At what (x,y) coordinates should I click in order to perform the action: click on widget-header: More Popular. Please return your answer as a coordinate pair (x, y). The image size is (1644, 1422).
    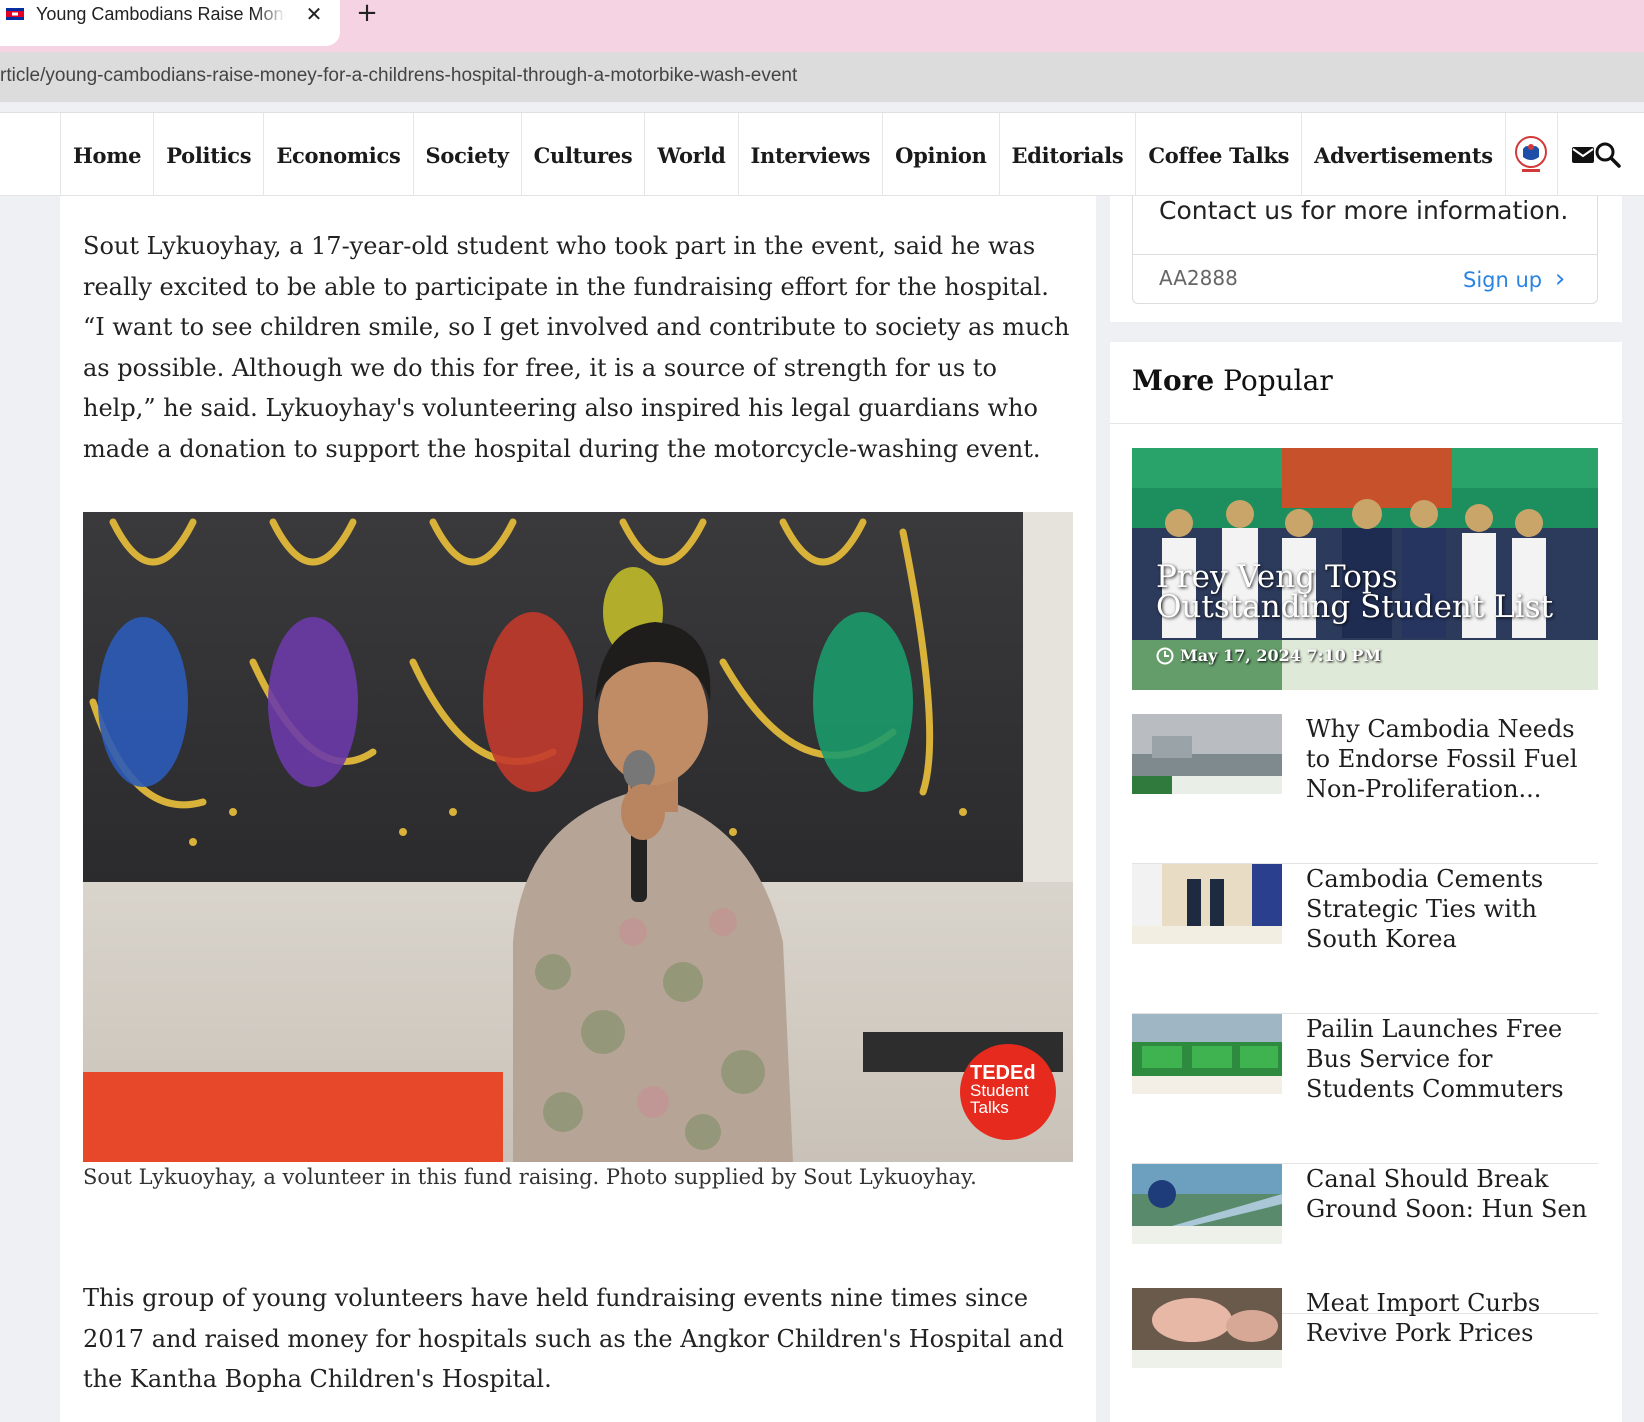
    Looking at the image, I should click on (1366, 383).